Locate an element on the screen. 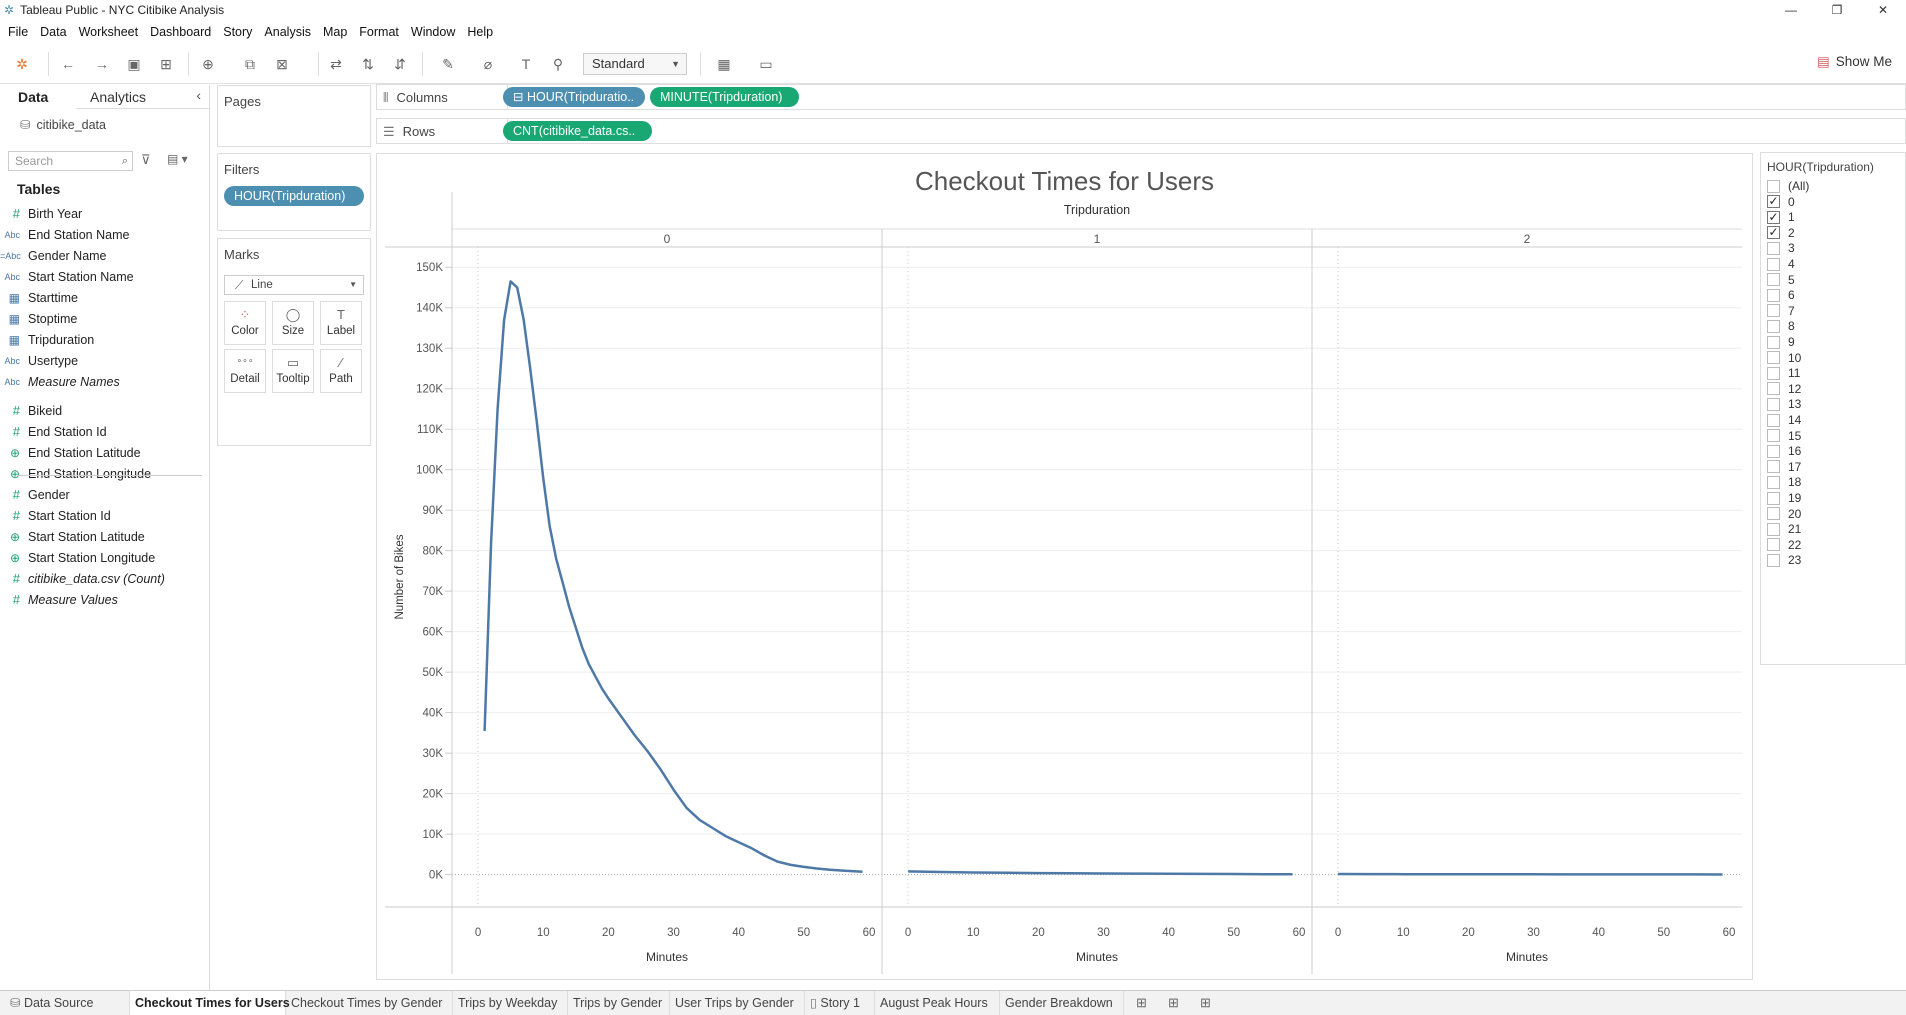  view-options-icon: ▤ ▾ is located at coordinates (177, 159).